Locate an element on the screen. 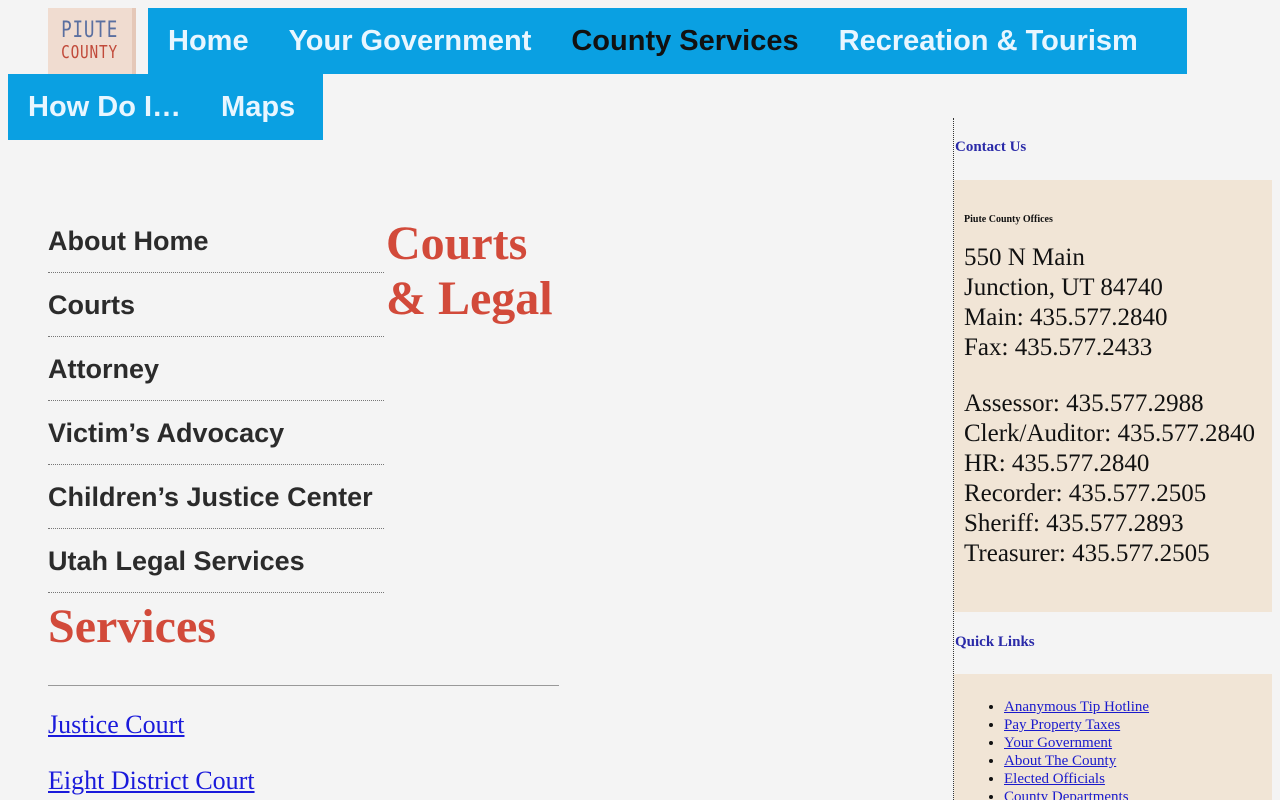 The image size is (1280, 800). submenu-childrens-justice-center: Children’s Justice Center is located at coordinates (216, 497).